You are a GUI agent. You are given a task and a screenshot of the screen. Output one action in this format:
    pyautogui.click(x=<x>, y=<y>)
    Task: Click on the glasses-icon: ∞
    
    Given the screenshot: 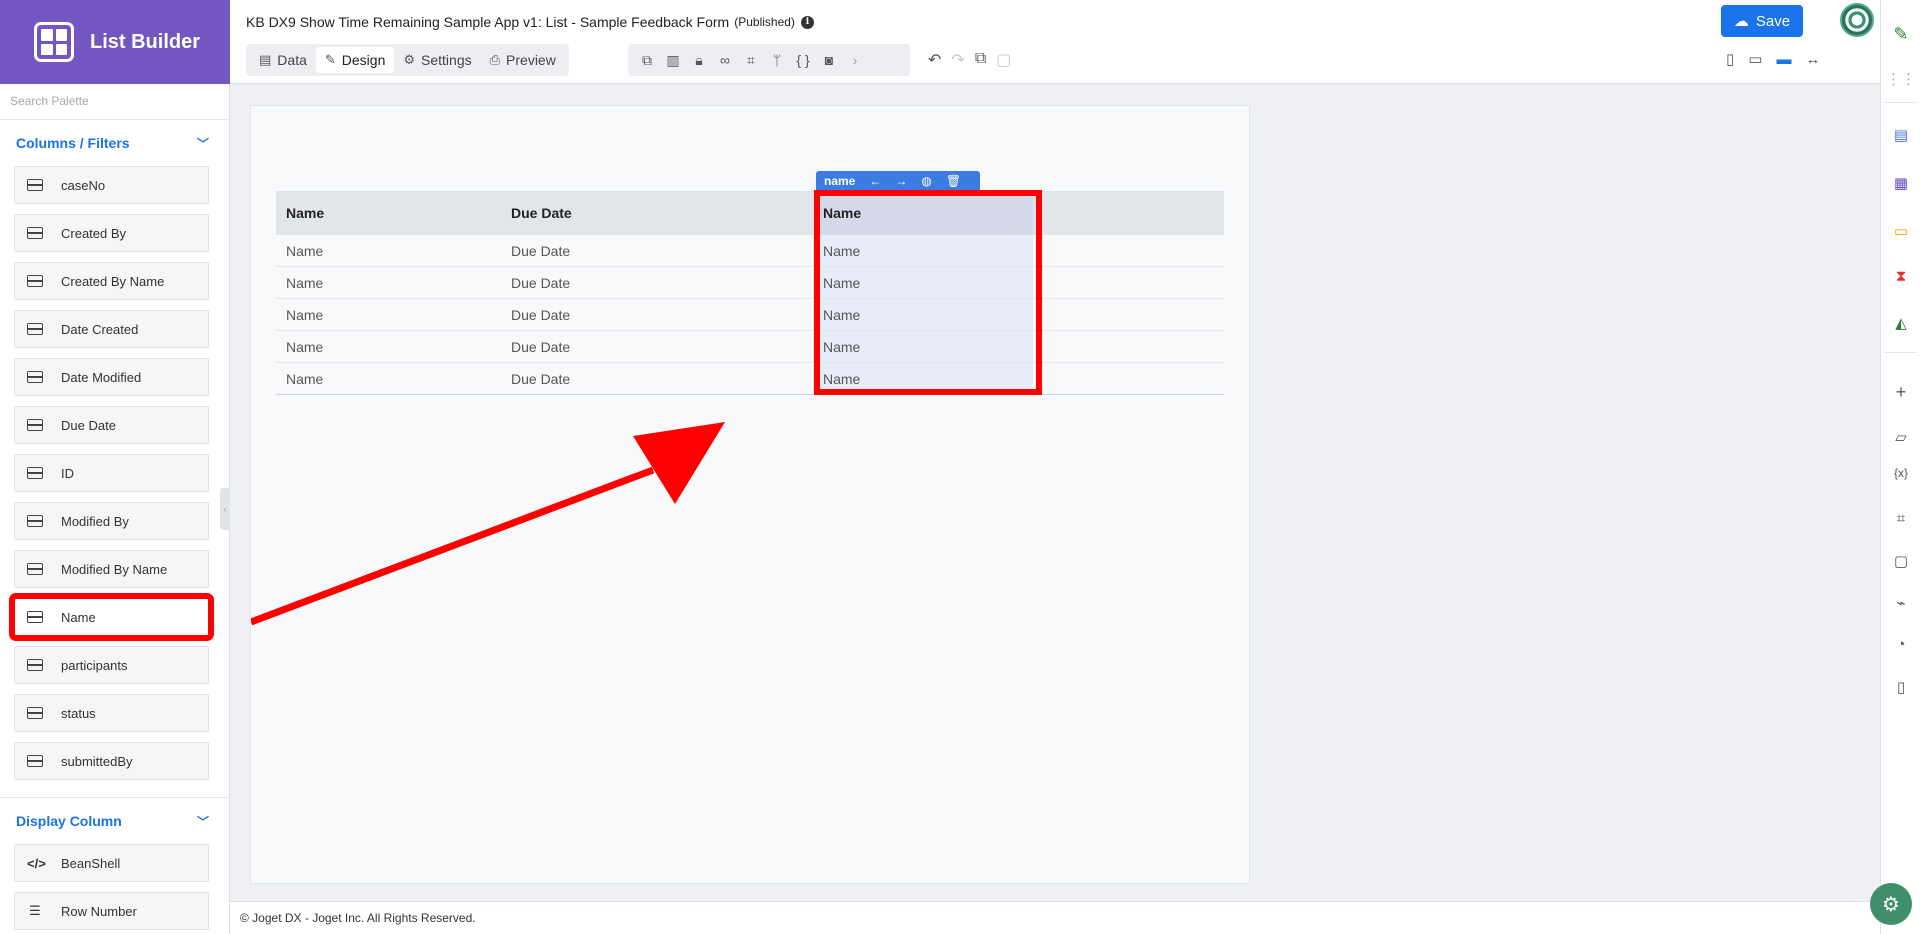 What is the action you would take?
    pyautogui.click(x=725, y=60)
    